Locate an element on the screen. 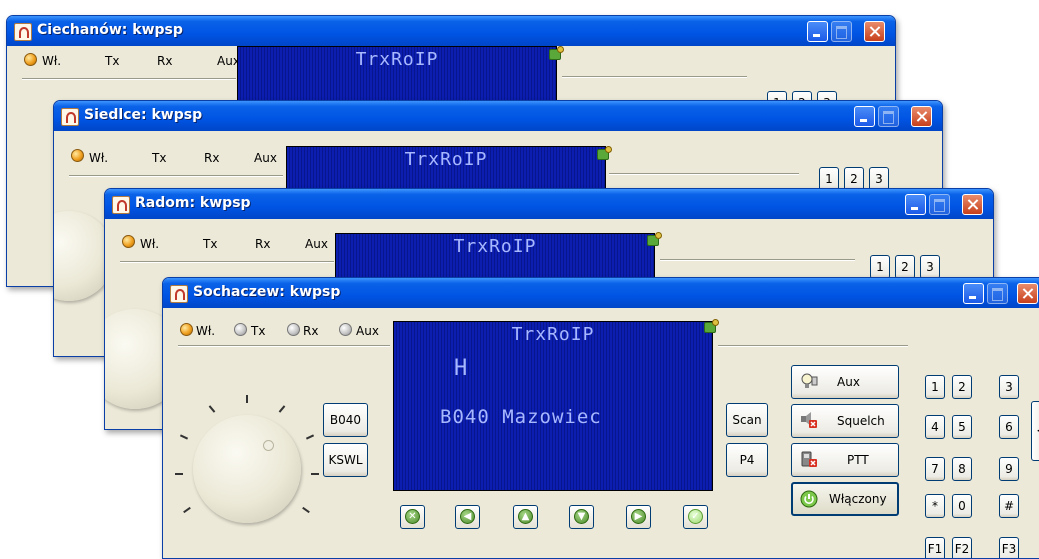 This screenshot has height=559, width=1039. window-title: Siedlce: kwpsp is located at coordinates (143, 115).